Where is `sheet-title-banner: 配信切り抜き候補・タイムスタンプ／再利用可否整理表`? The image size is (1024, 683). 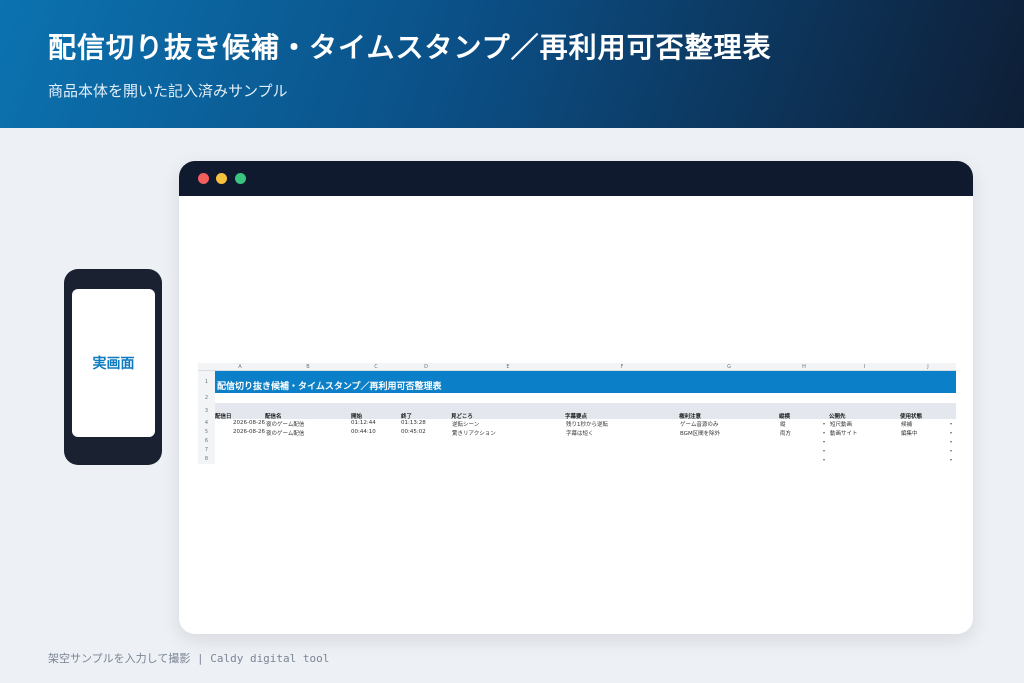
sheet-title-banner: 配信切り抜き候補・タイムスタンプ／再利用可否整理表 is located at coordinates (585, 382).